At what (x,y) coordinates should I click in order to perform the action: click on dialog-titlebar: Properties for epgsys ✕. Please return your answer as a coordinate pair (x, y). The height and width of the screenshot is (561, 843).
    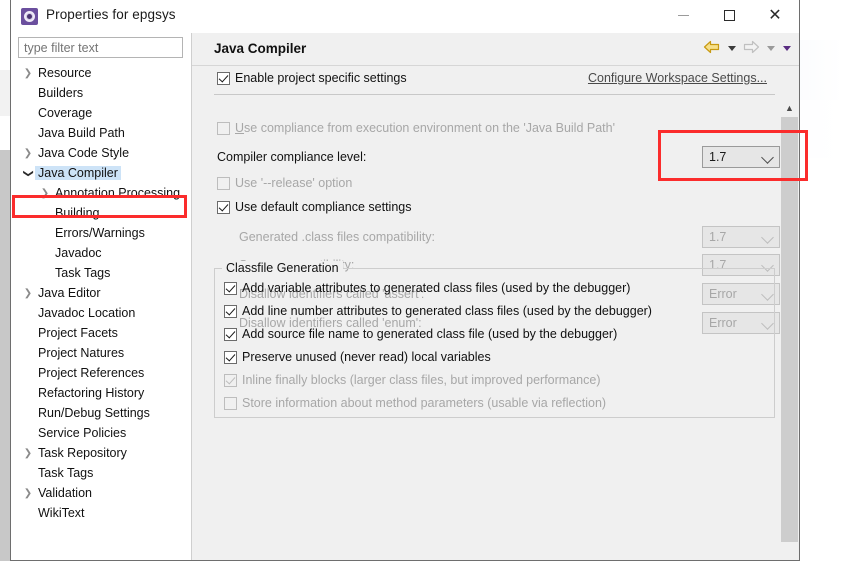
    Looking at the image, I should click on (405, 17).